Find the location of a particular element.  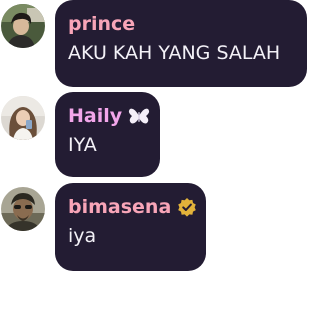

author-name: Haily is located at coordinates (95, 116).